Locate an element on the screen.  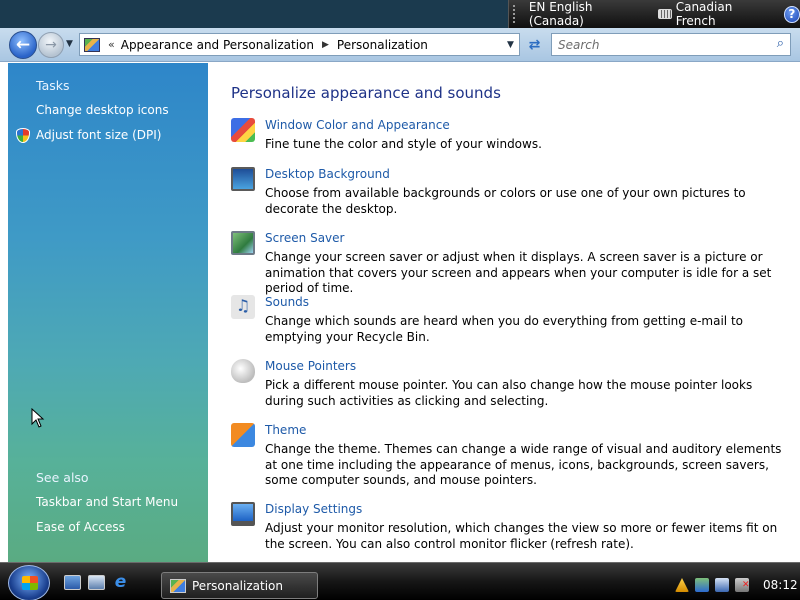
network-status-icon is located at coordinates (722, 585).